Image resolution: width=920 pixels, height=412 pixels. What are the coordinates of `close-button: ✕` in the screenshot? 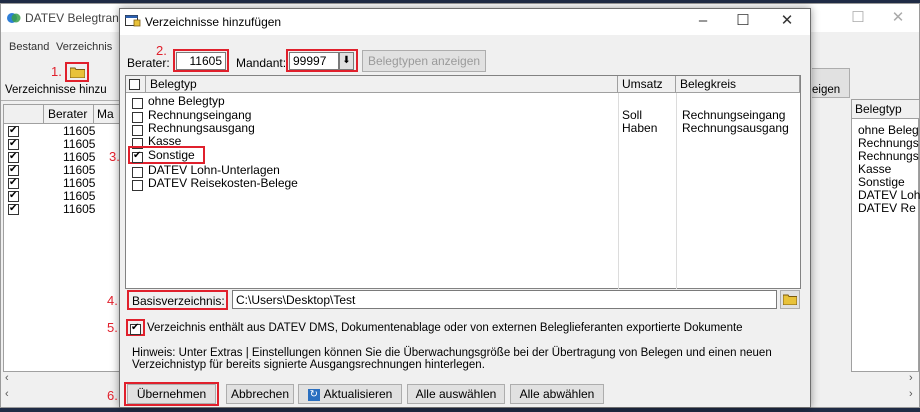 It's located at (787, 21).